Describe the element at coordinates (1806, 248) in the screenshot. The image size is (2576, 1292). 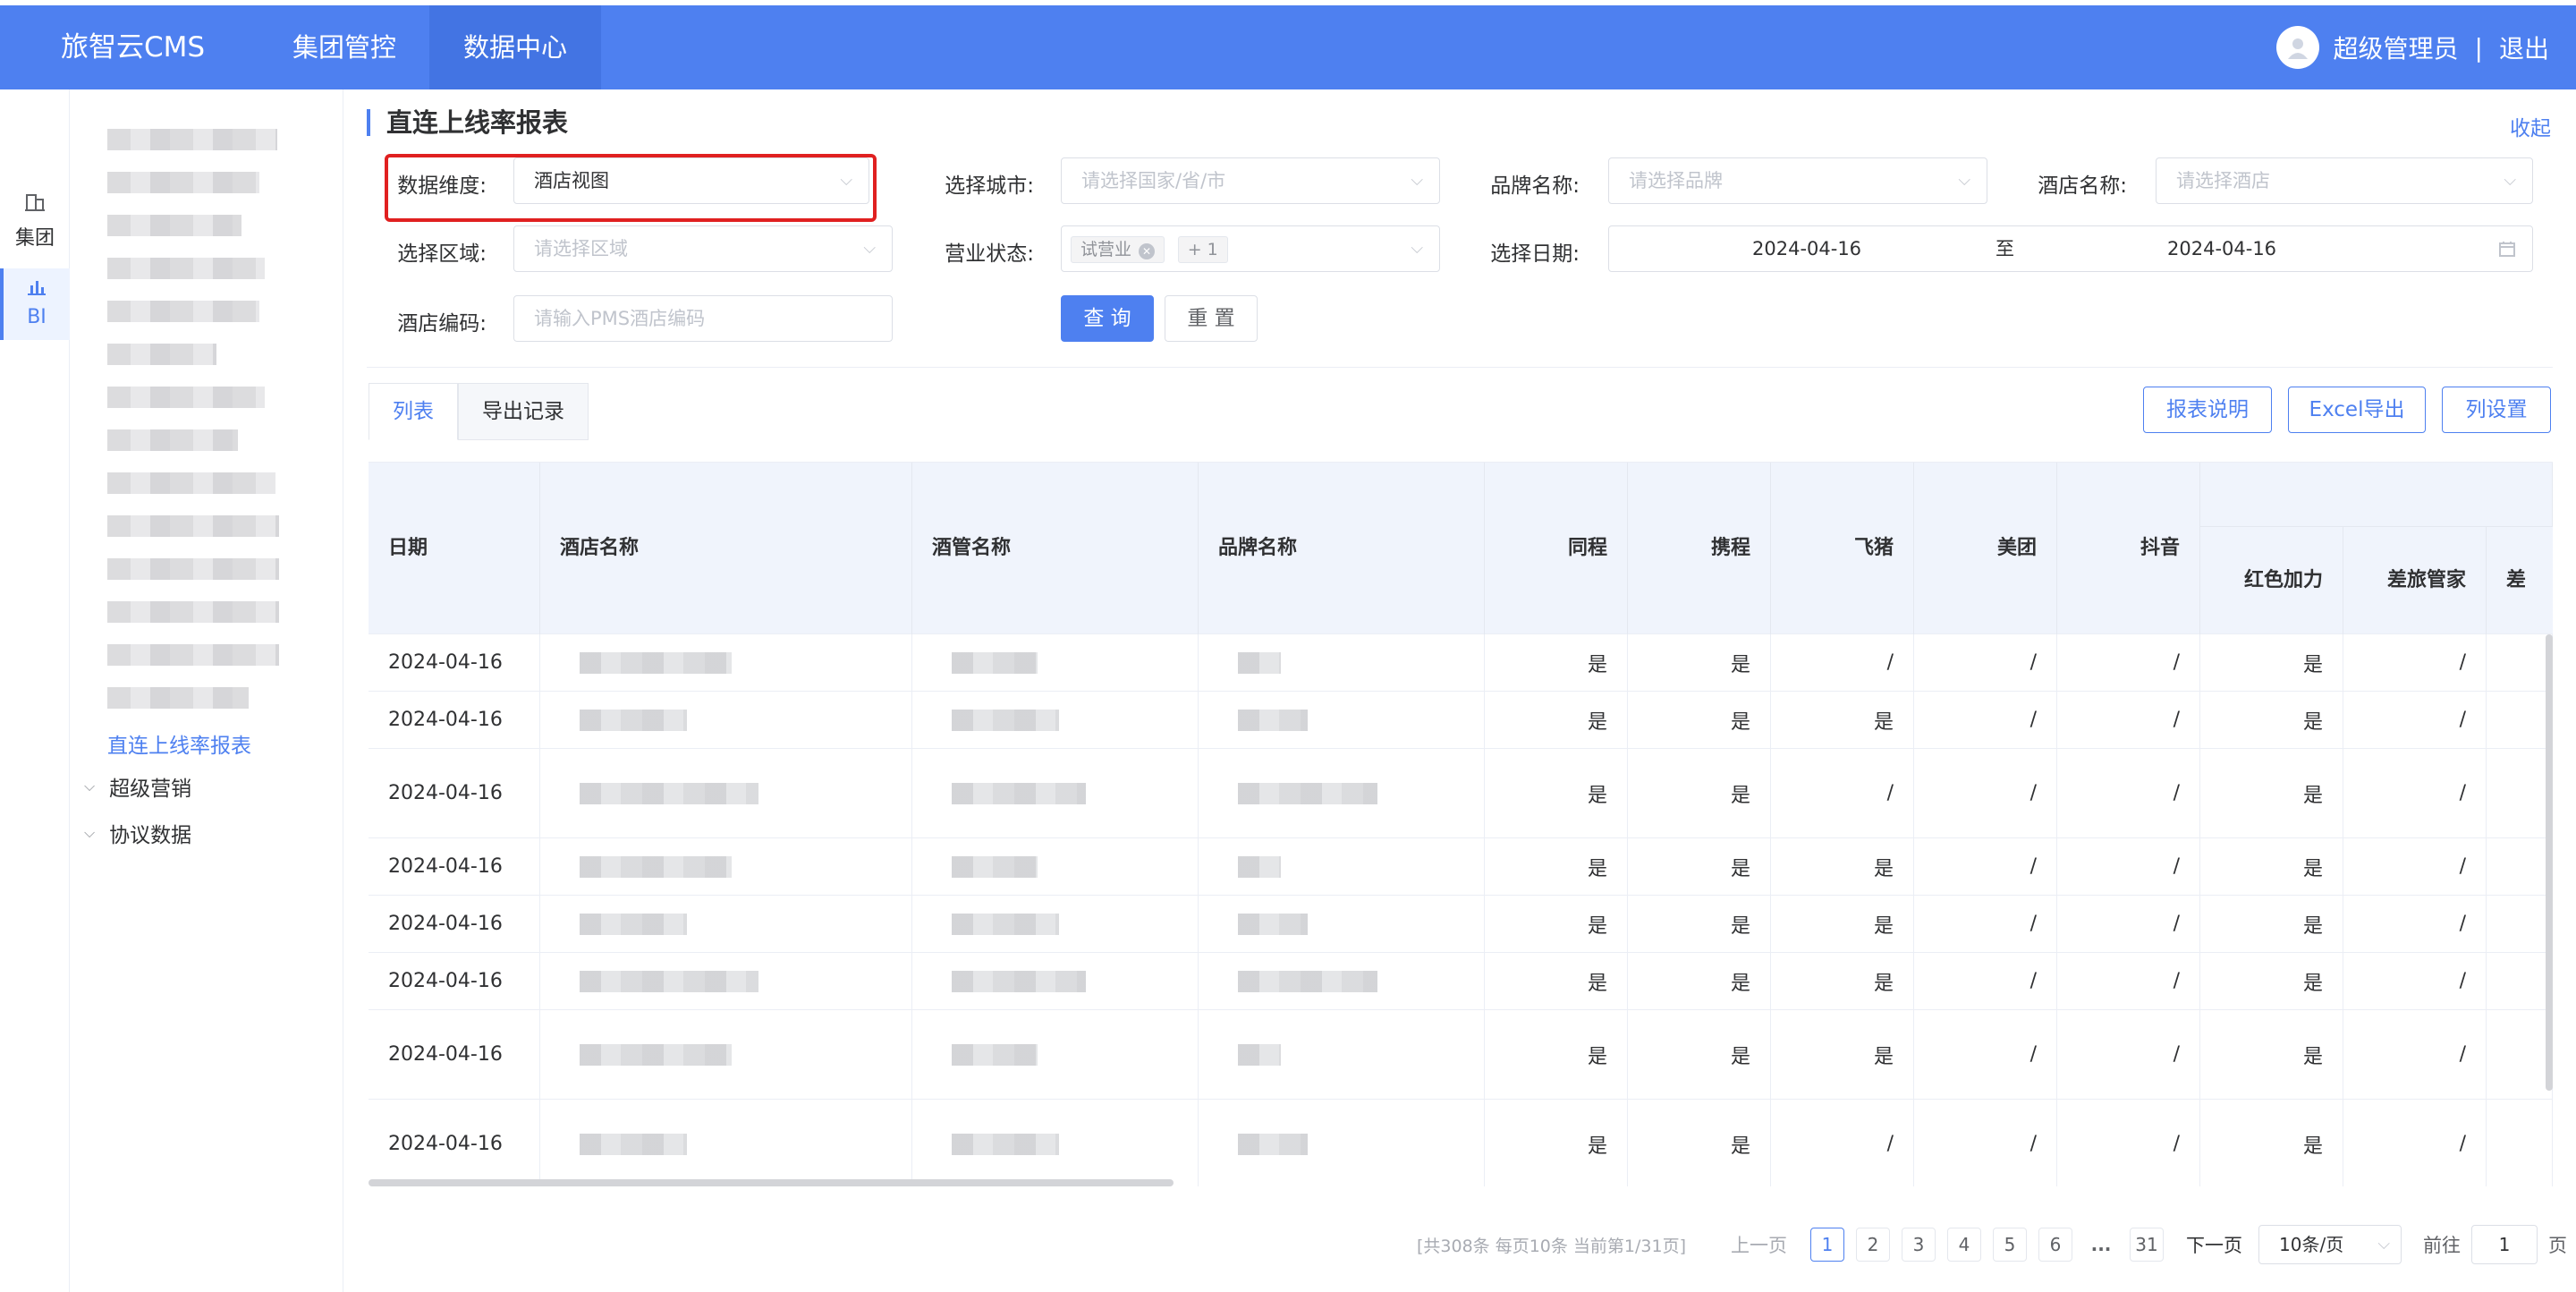
I see `date-start: 2024-04-16` at that location.